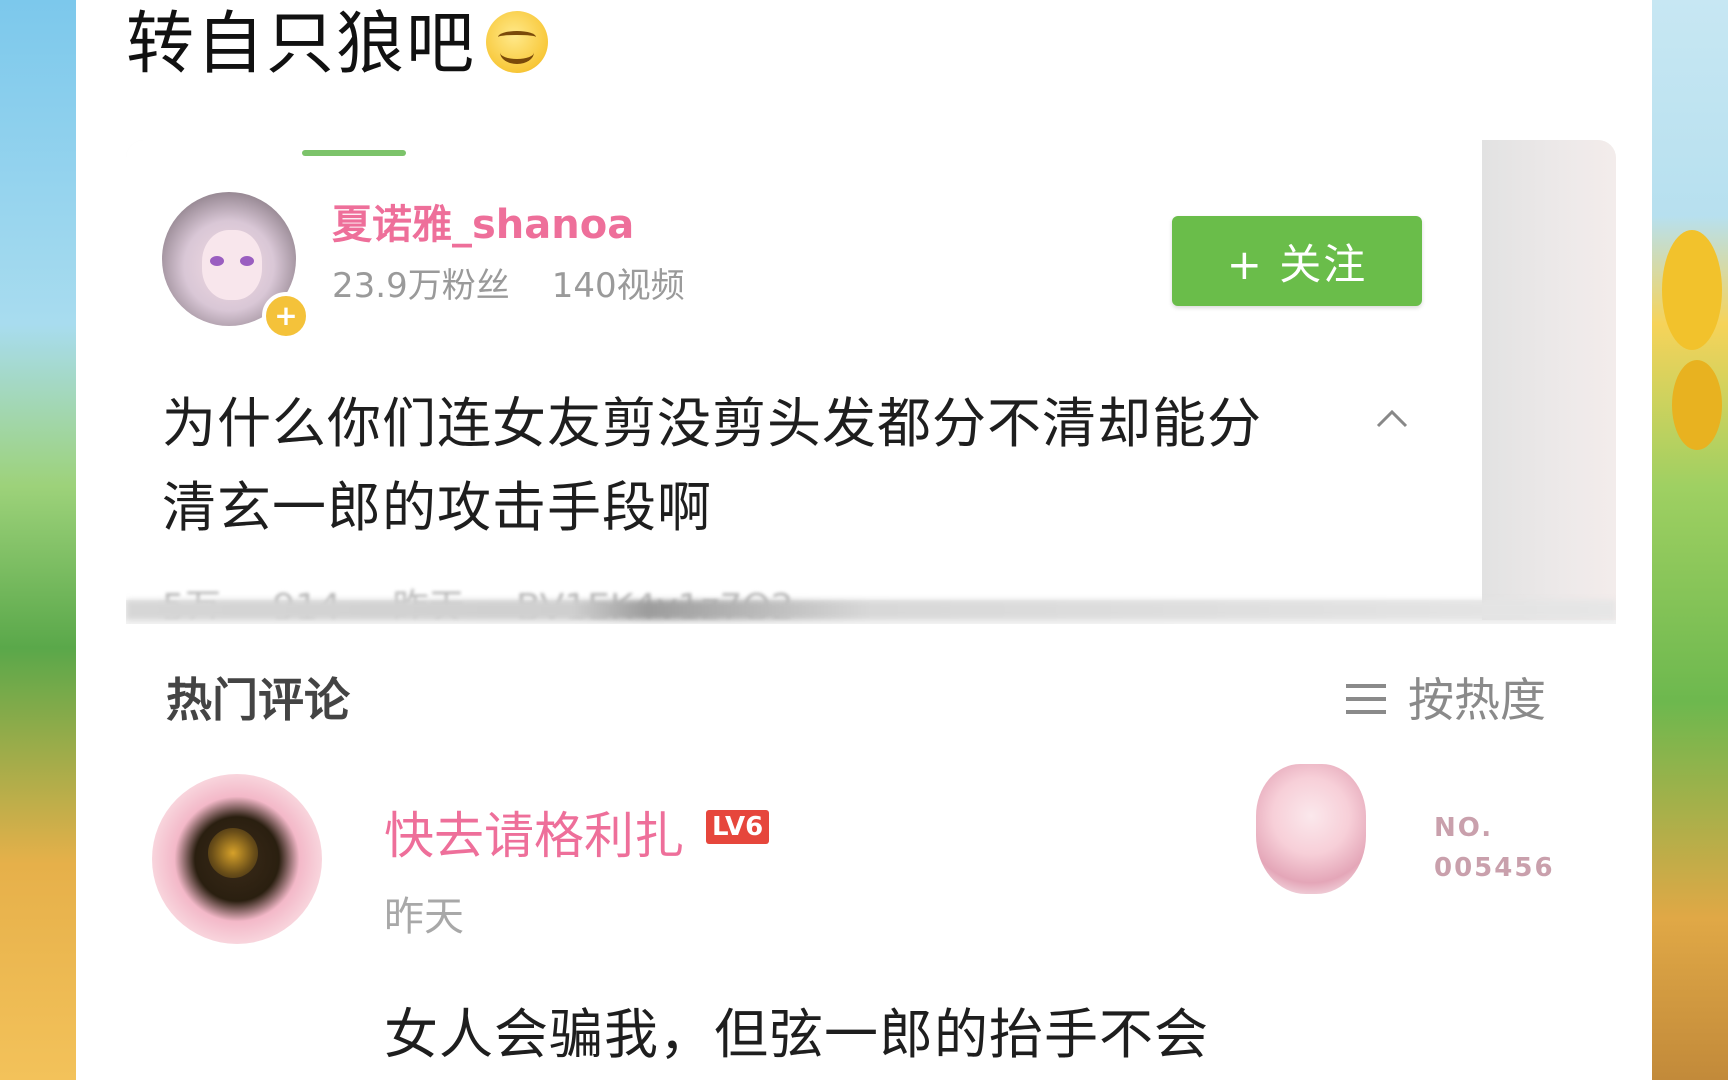 The height and width of the screenshot is (1080, 1728). Describe the element at coordinates (796, 1034) in the screenshot. I see `comment-text: 女人会骗我，但弦一郎的抬手不会` at that location.